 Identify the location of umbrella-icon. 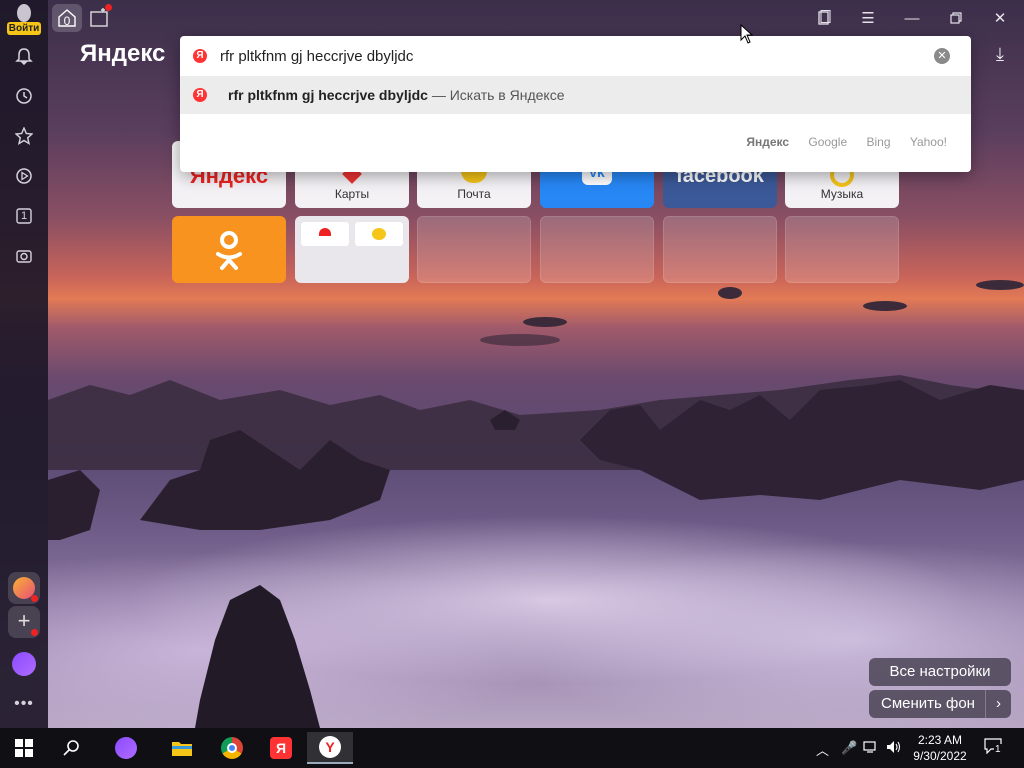
(325, 232).